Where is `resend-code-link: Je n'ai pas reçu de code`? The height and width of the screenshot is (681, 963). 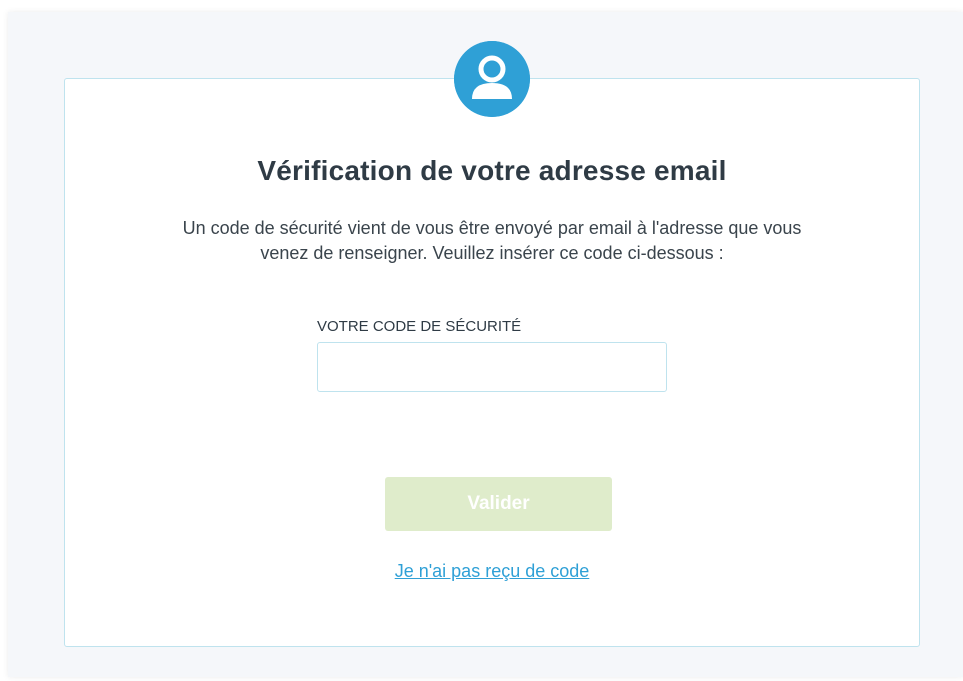 resend-code-link: Je n'ai pas reçu de code is located at coordinates (492, 571).